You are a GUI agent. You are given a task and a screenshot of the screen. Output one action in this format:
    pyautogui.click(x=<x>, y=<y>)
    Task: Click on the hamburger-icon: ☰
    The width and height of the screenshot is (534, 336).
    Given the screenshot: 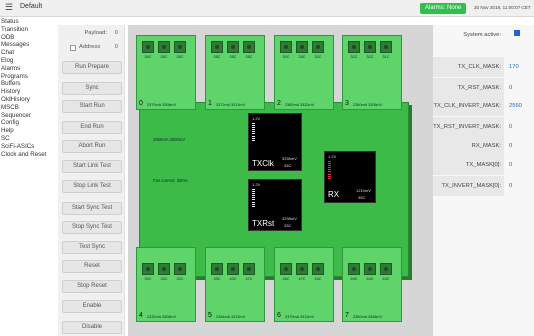 What is the action you would take?
    pyautogui.click(x=9, y=7)
    